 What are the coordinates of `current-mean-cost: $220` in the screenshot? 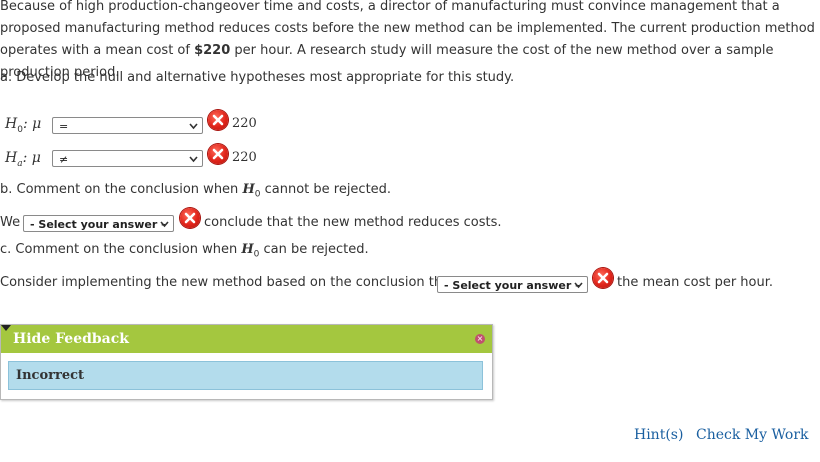 It's located at (212, 50).